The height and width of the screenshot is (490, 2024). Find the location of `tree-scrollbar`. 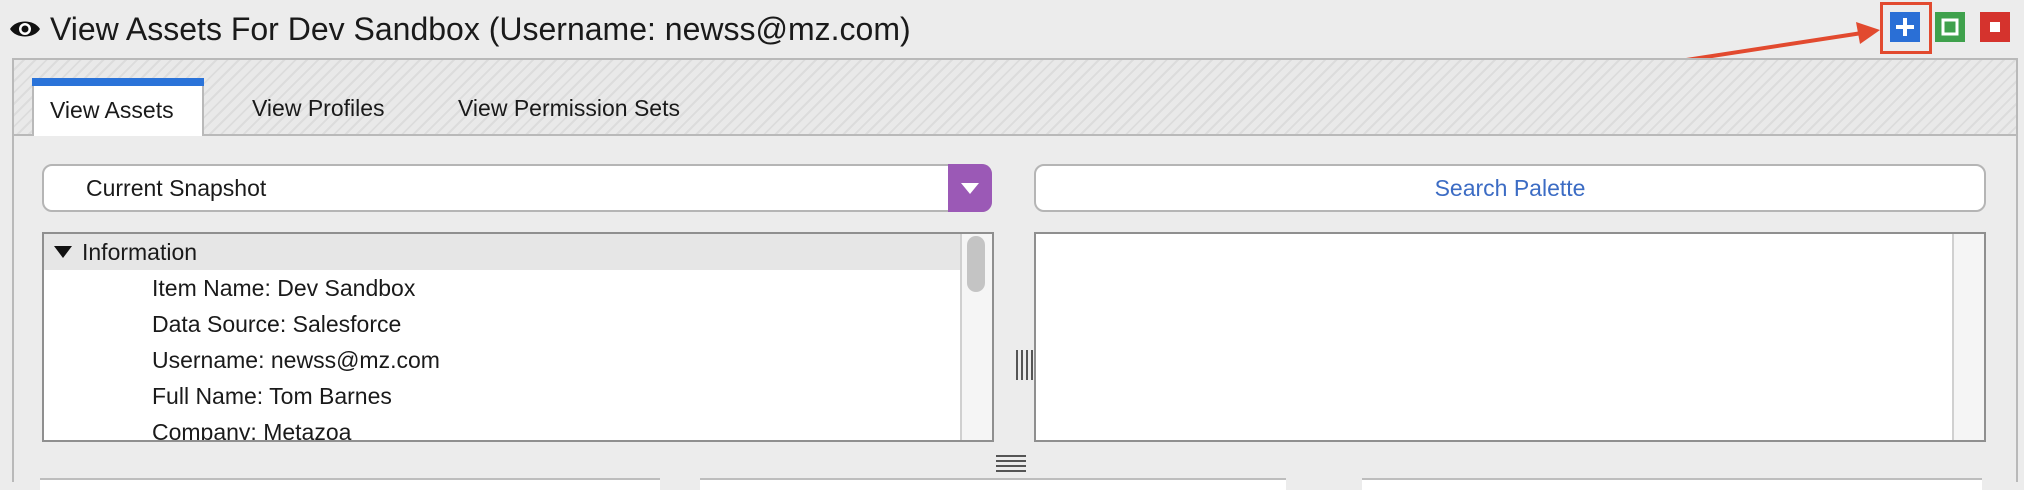

tree-scrollbar is located at coordinates (976, 337).